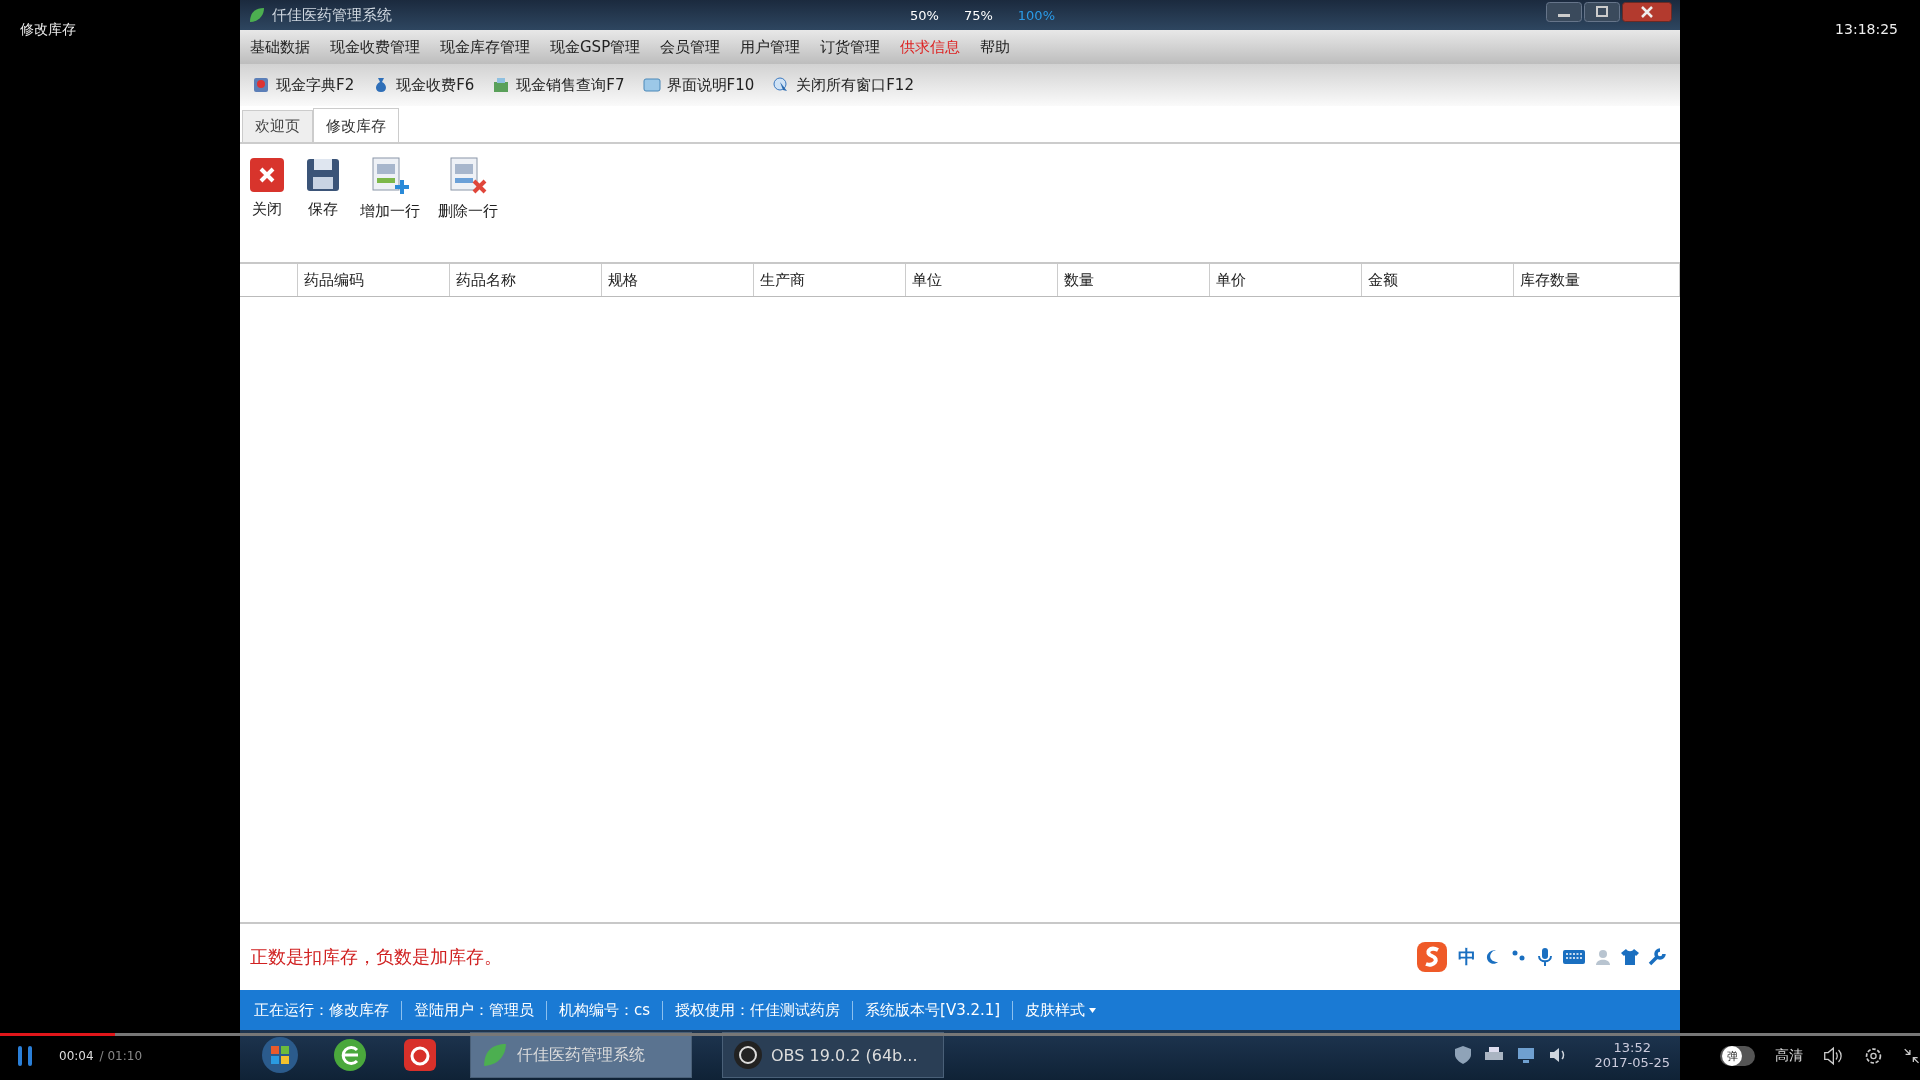  Describe the element at coordinates (595, 47) in the screenshot. I see `menu-item: 现金GSP管理` at that location.